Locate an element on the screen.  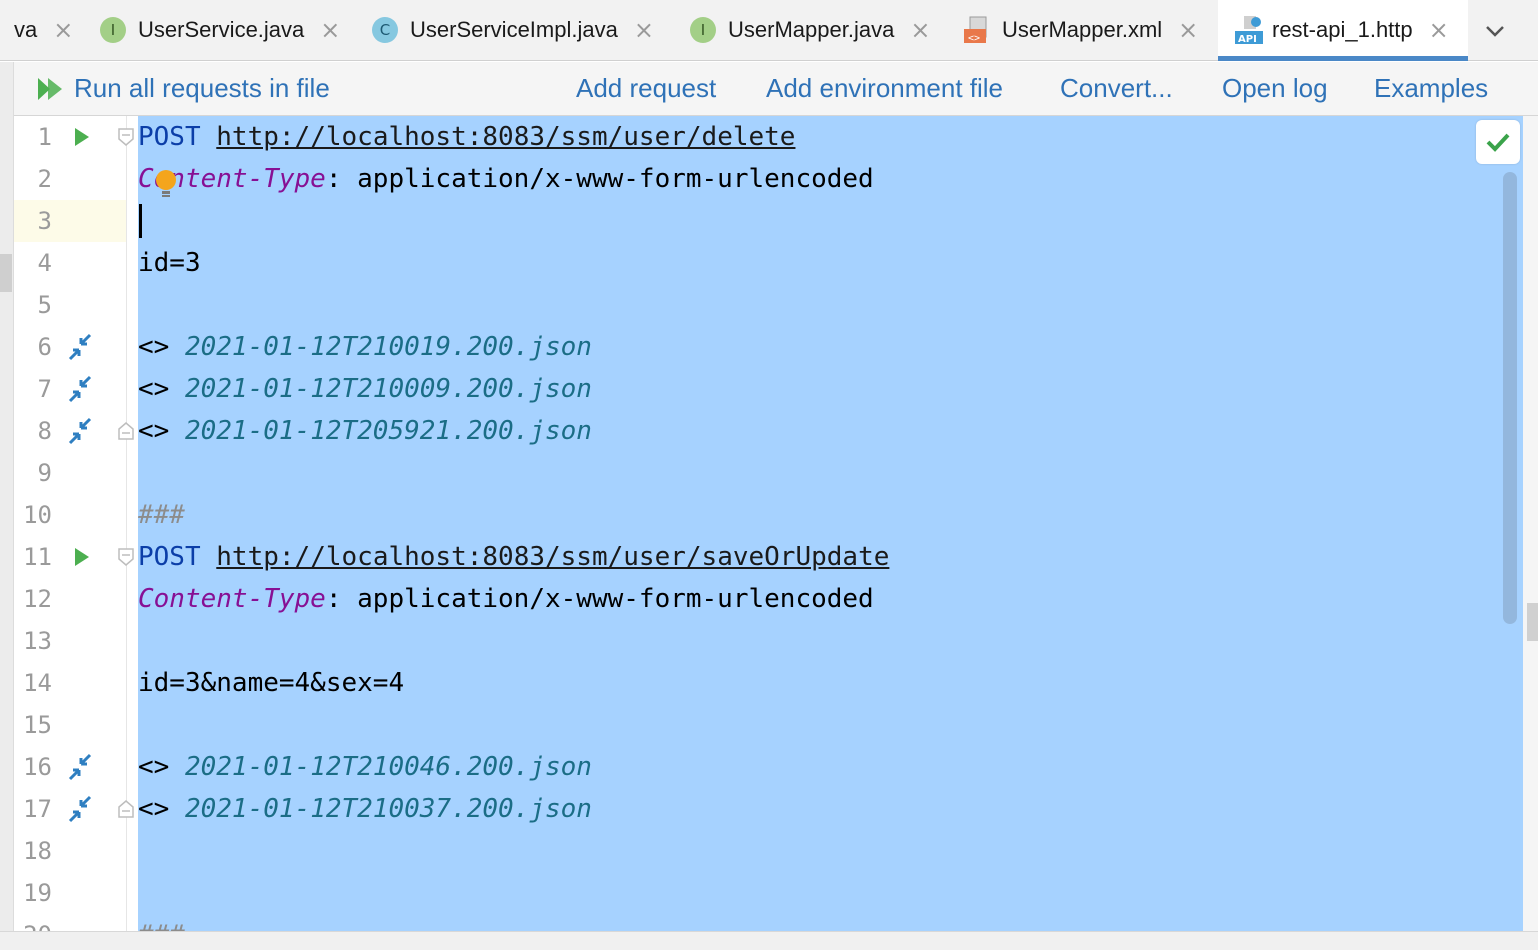
checkmark-icon is located at coordinates (1498, 142).